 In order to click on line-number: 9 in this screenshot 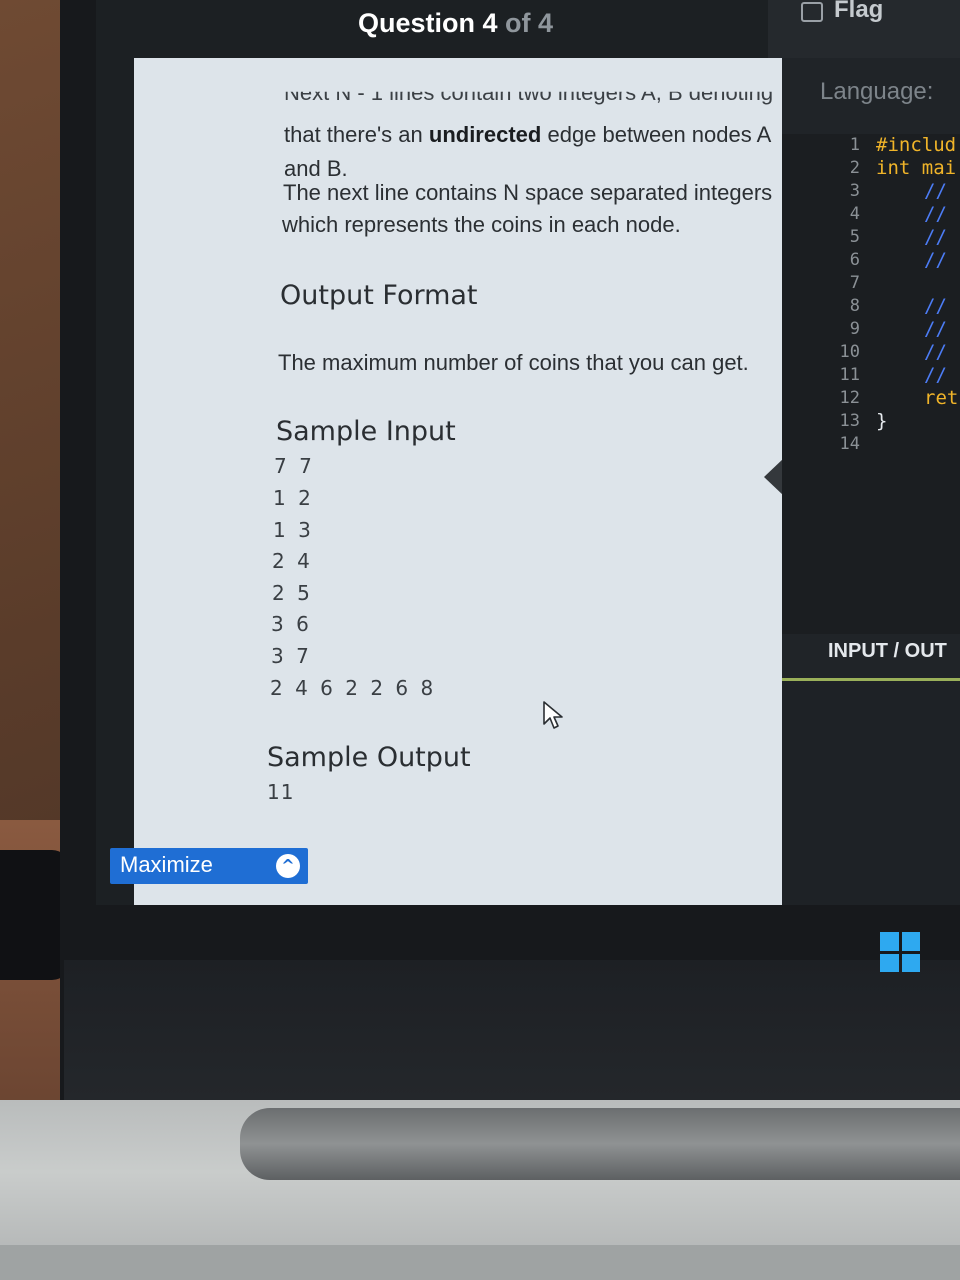, I will do `click(854, 329)`.